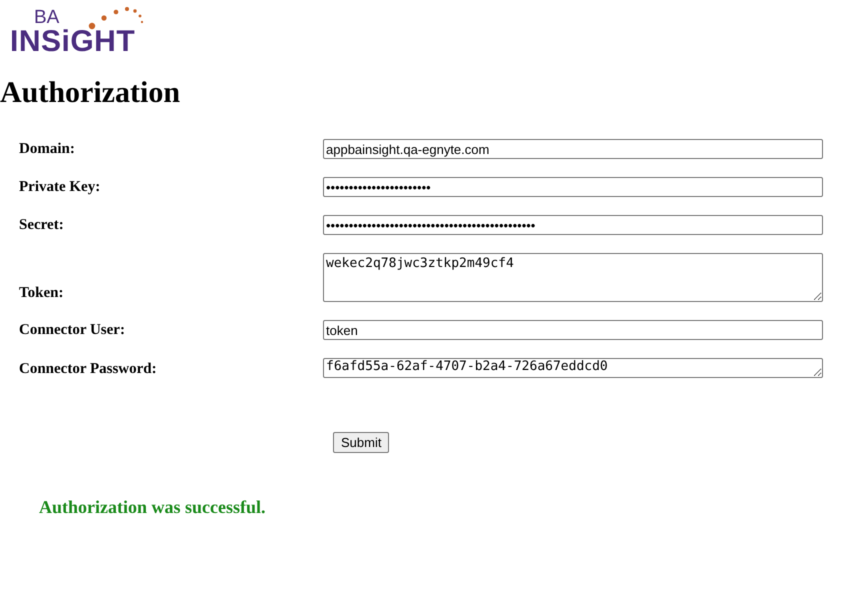 The height and width of the screenshot is (598, 857). I want to click on logo: BA INSiGHT, so click(90, 25).